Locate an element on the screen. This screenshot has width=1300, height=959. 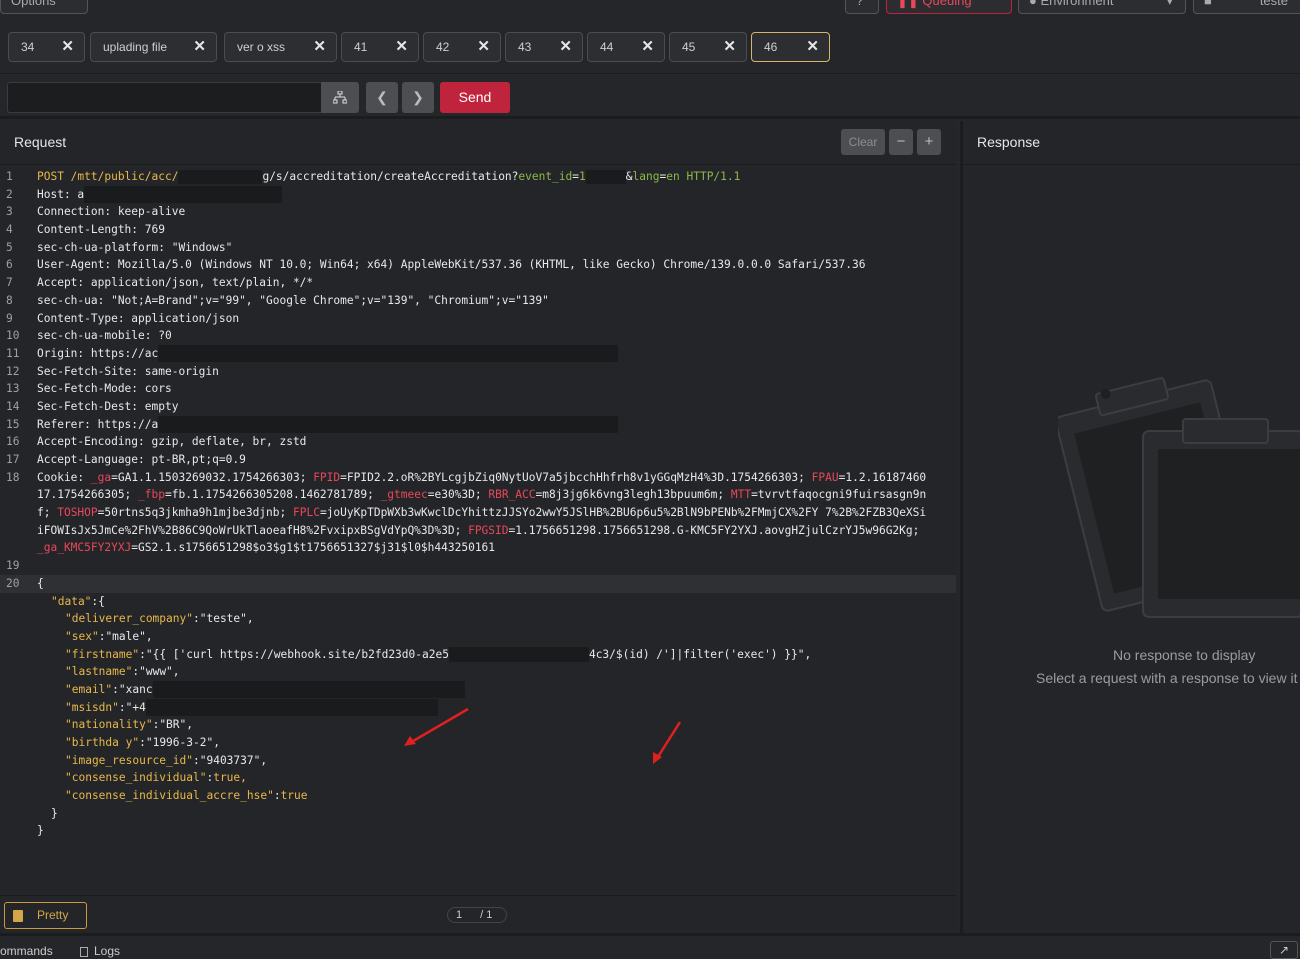
page-current: 1 is located at coordinates (459, 915).